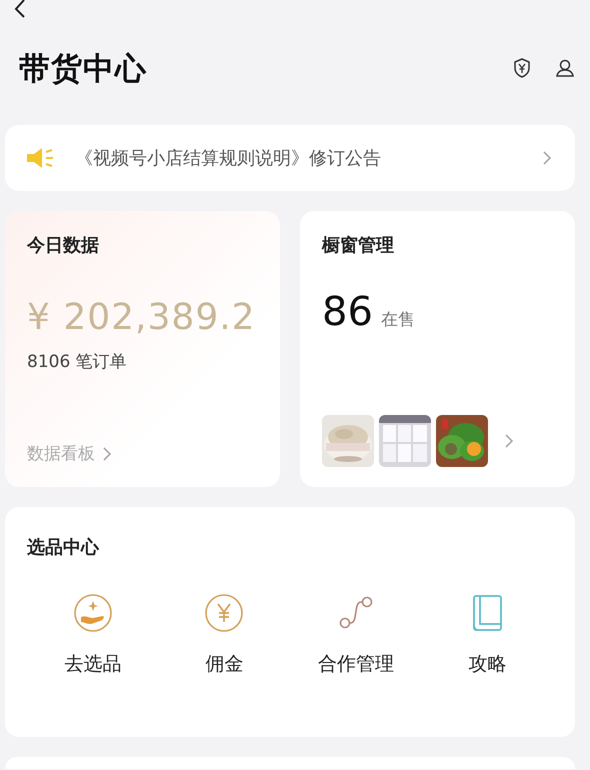 The height and width of the screenshot is (770, 590). Describe the element at coordinates (347, 312) in the screenshot. I see `product-count: 86` at that location.